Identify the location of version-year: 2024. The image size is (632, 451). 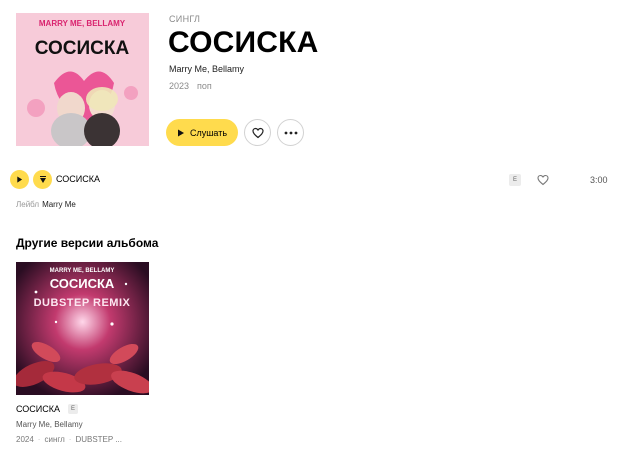
(25, 439).